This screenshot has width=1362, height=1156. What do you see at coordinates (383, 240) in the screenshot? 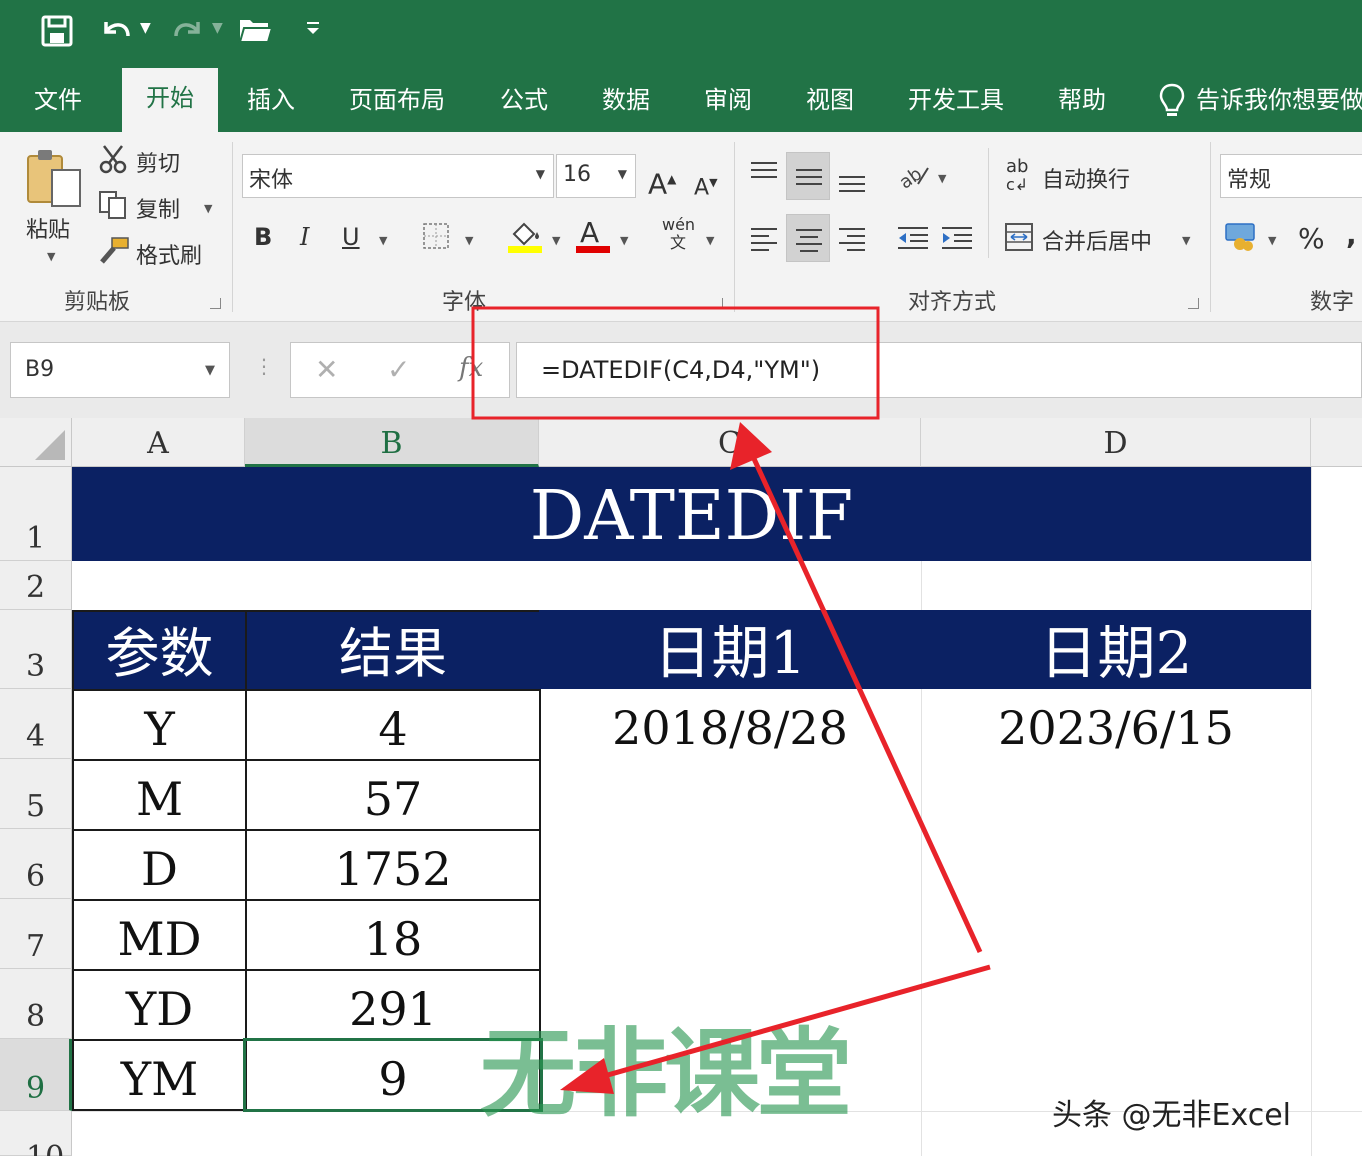
I see `underline-dropdown-icon: ▼` at bounding box center [383, 240].